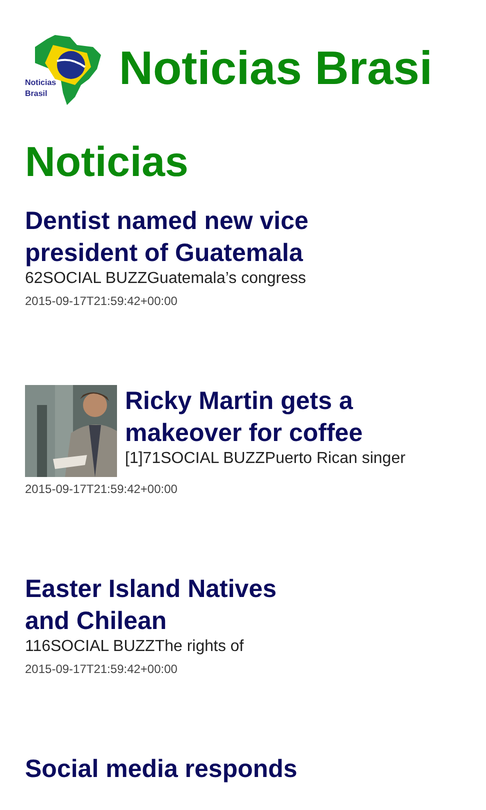  I want to click on logo-text: Noticias Brasil, so click(41, 88).